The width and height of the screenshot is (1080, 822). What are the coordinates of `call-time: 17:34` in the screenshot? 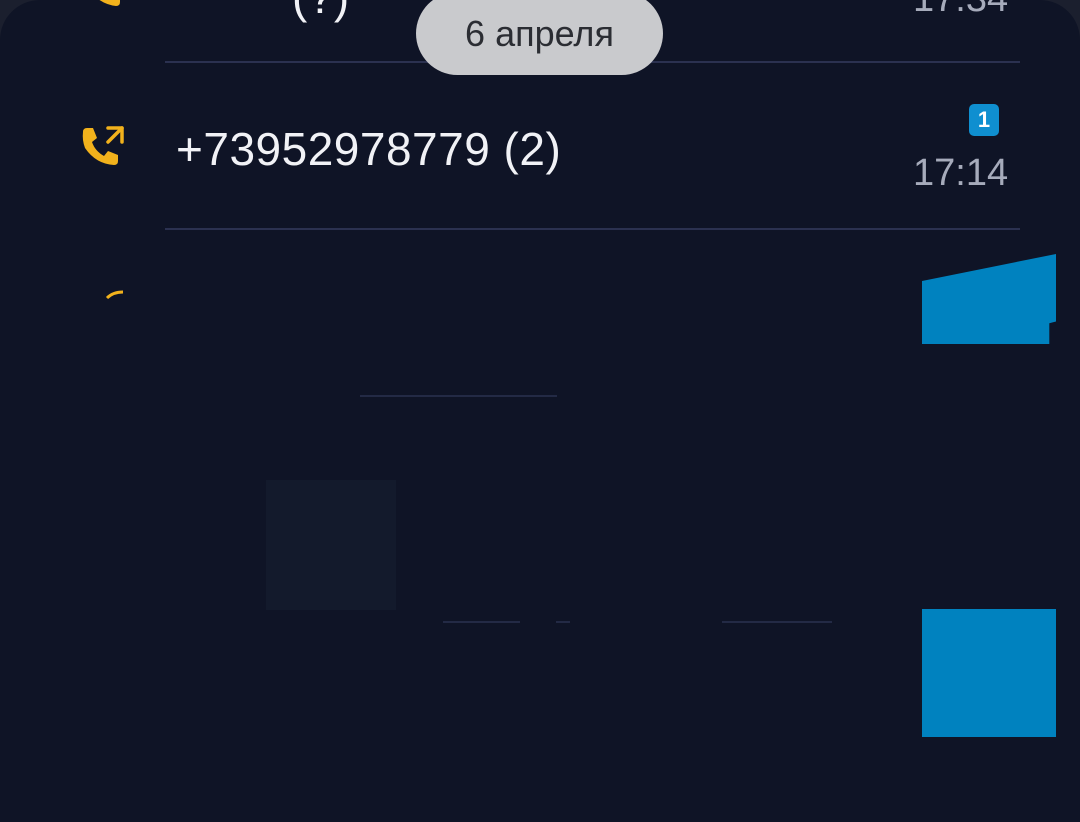 It's located at (960, 10).